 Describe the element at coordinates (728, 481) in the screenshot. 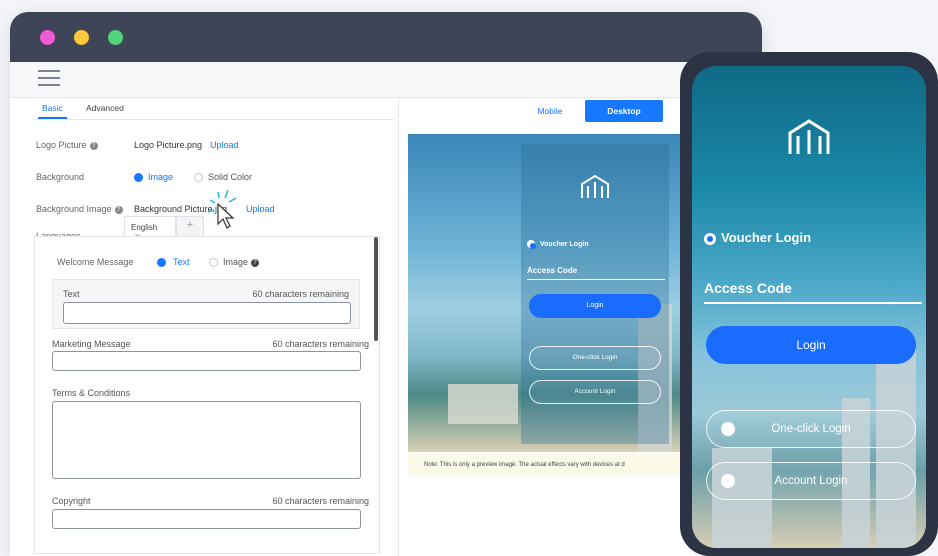

I see `account-icon` at that location.